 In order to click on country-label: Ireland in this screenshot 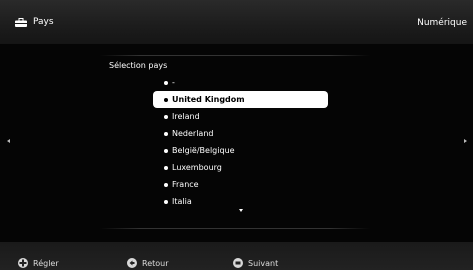, I will do `click(186, 116)`.